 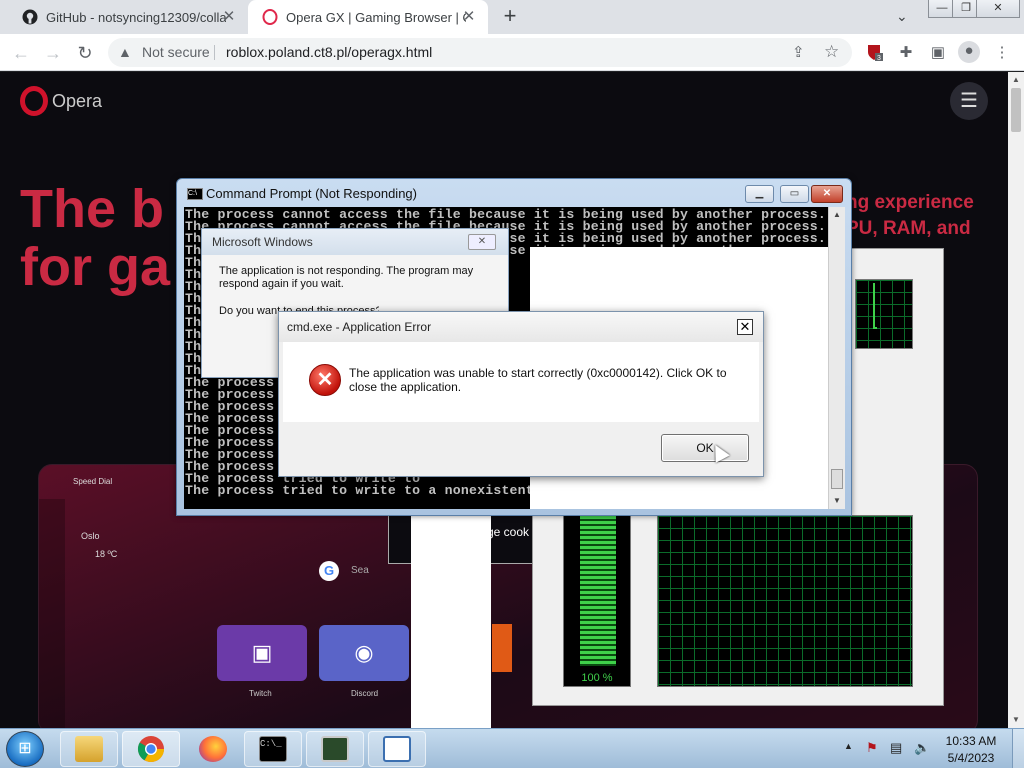 I want to click on volume-icon: 🔈, so click(x=922, y=748).